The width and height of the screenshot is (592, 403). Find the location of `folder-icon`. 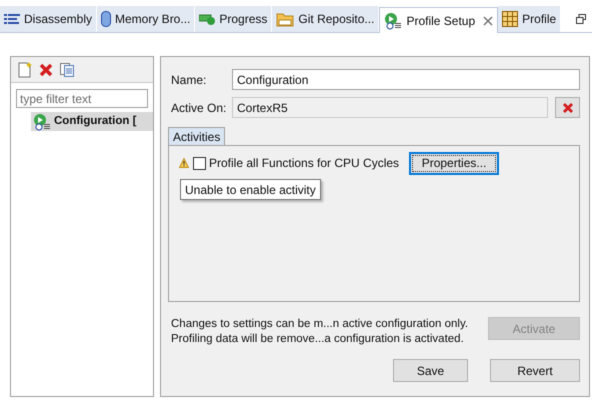

folder-icon is located at coordinates (285, 19).